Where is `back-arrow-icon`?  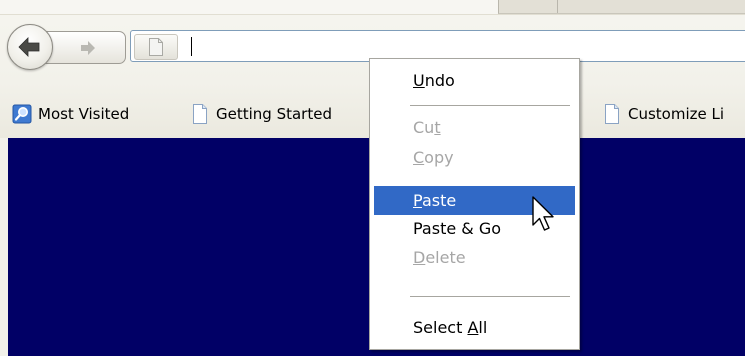
back-arrow-icon is located at coordinates (29, 47).